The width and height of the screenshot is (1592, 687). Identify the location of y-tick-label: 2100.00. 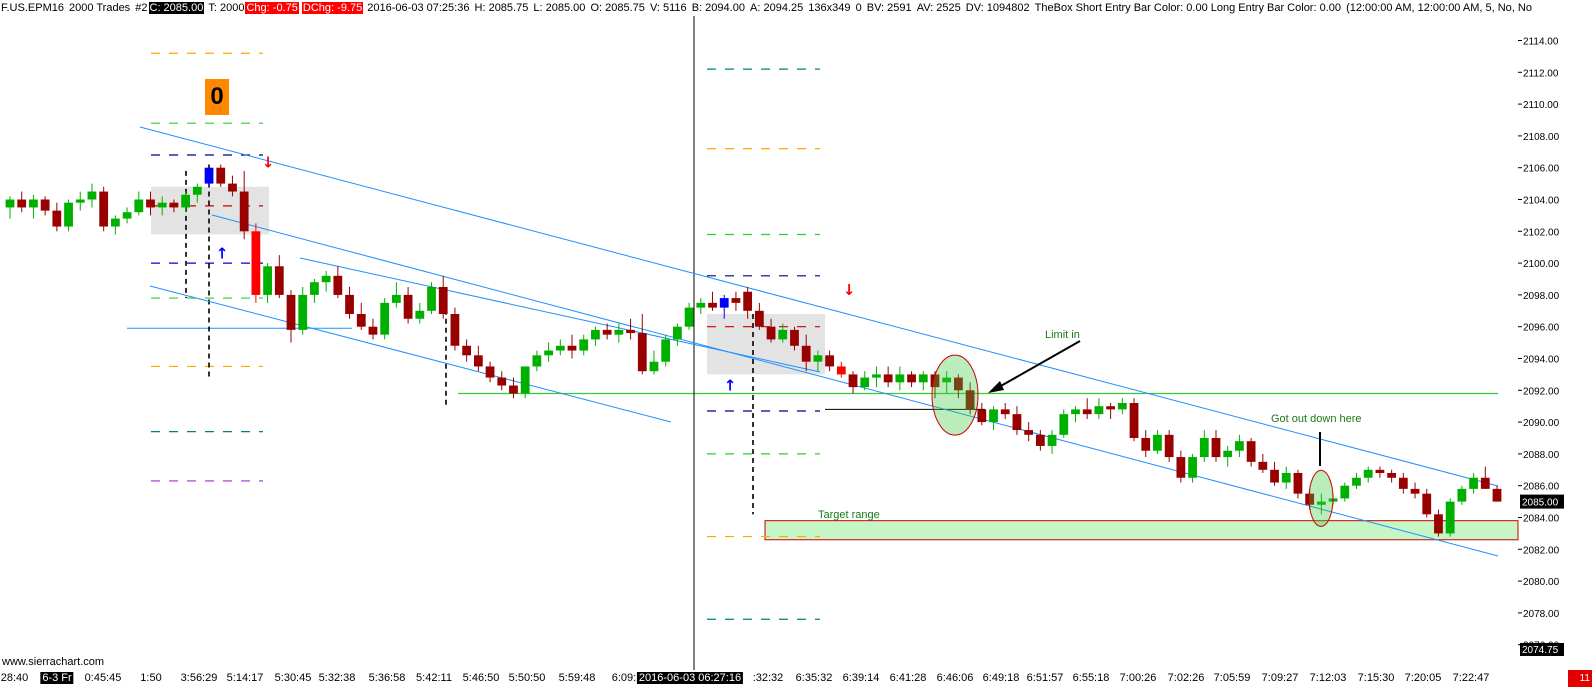
(1541, 264).